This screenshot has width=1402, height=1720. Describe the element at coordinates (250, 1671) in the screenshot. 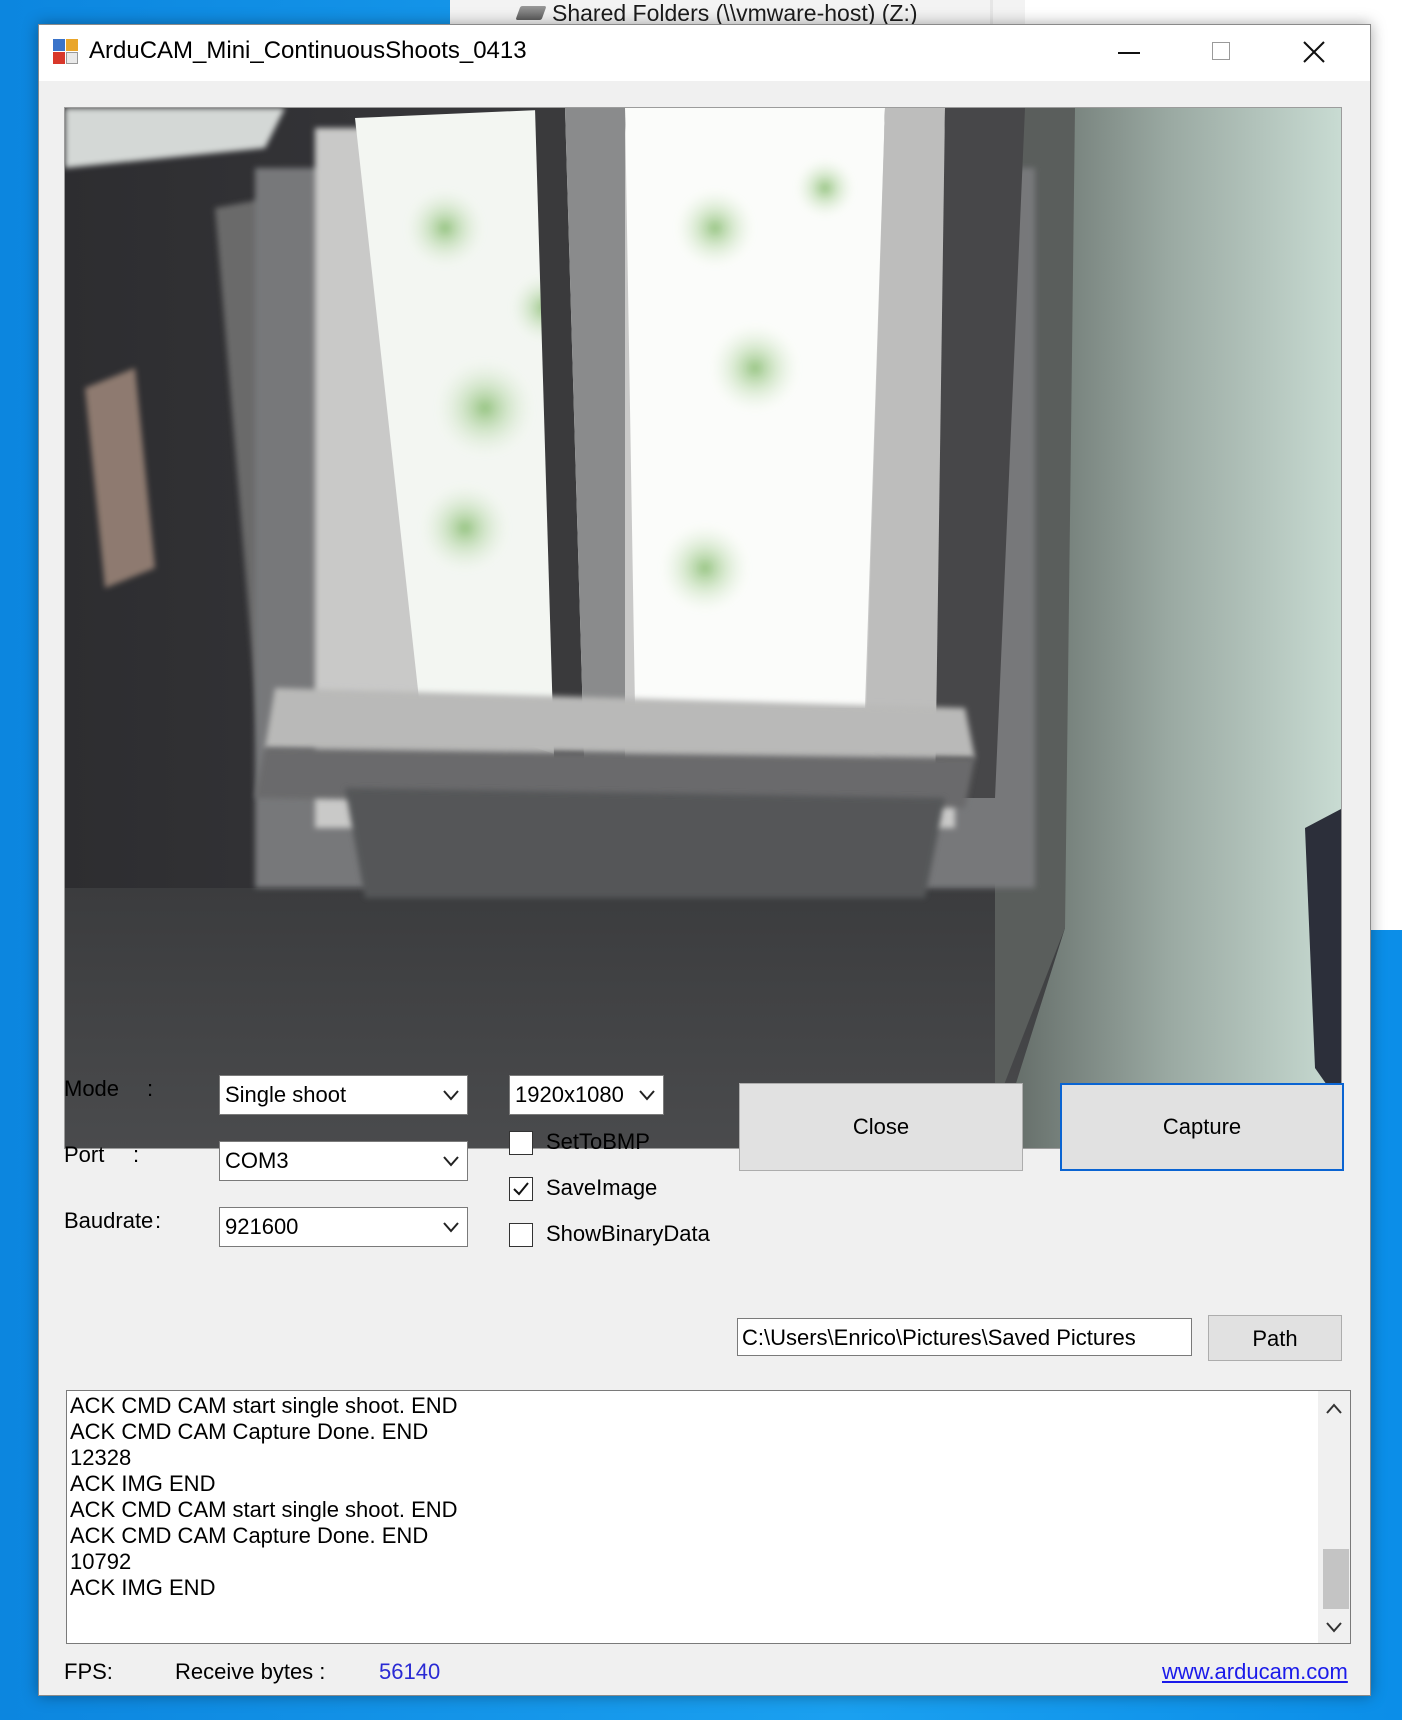

I see `receive-bytes-label: Receive bytes :` at that location.